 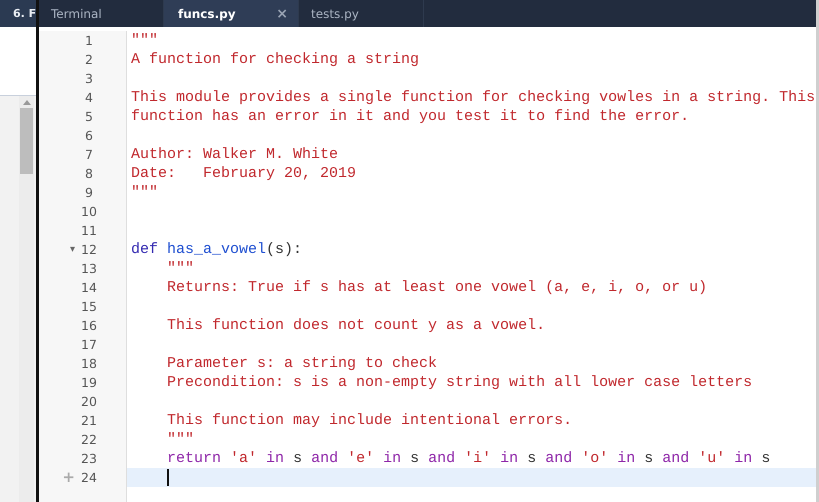 What do you see at coordinates (469, 458) in the screenshot?
I see `code-line: return 'a' in s and 'e' in s and 'i' in s and 'o' in s and 'u' in s` at bounding box center [469, 458].